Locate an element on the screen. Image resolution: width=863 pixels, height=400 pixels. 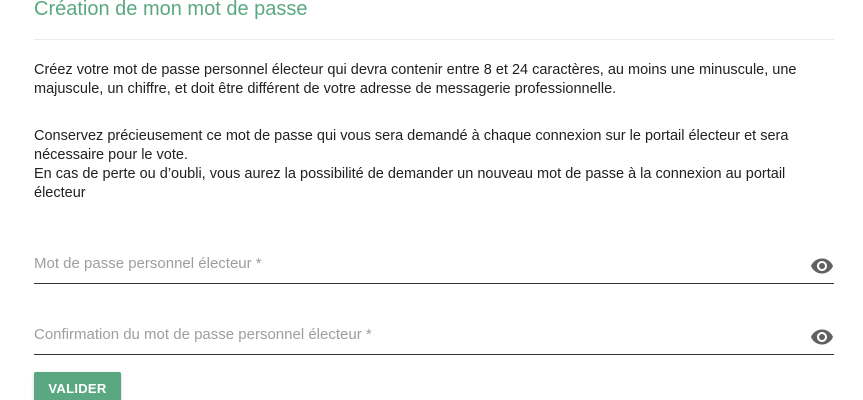
confirm-password-input is located at coordinates (414, 334).